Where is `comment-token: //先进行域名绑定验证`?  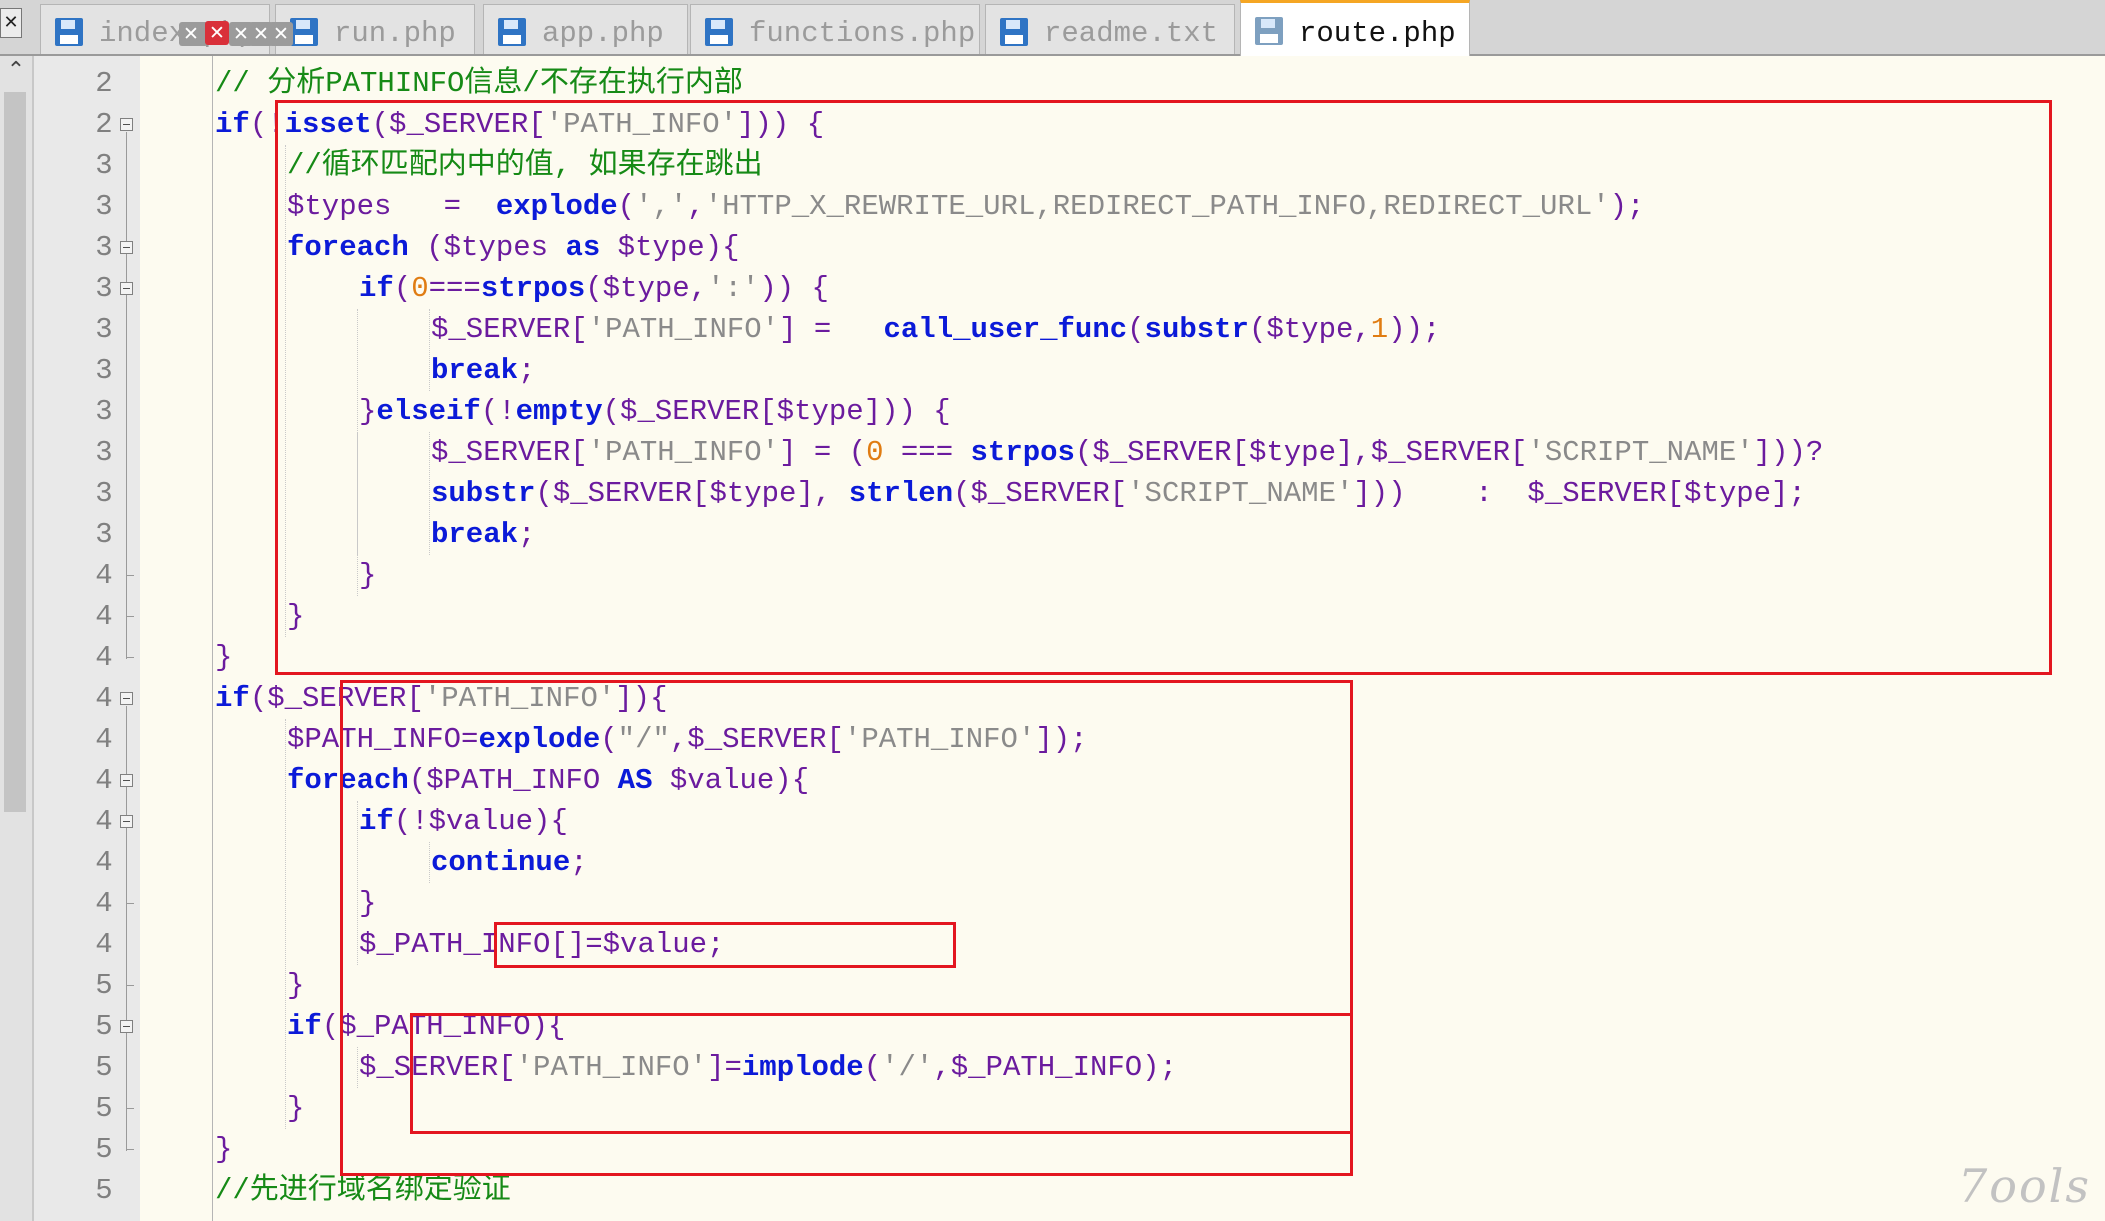
comment-token: //先进行域名绑定验证 is located at coordinates (363, 1190).